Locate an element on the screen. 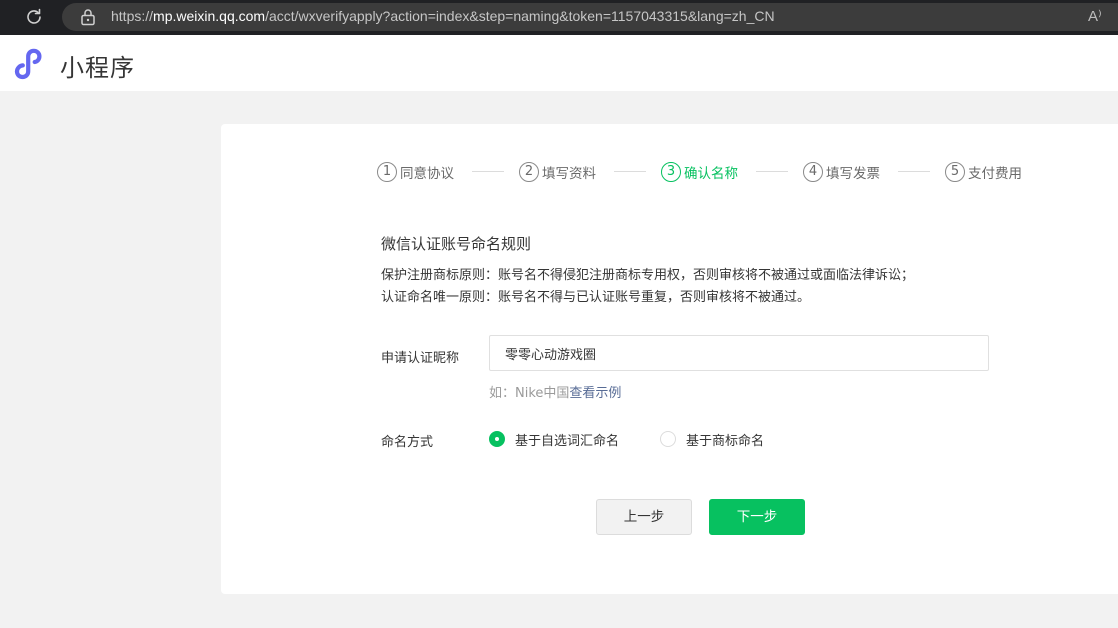  radio-label: 基于商标命名 is located at coordinates (725, 441).